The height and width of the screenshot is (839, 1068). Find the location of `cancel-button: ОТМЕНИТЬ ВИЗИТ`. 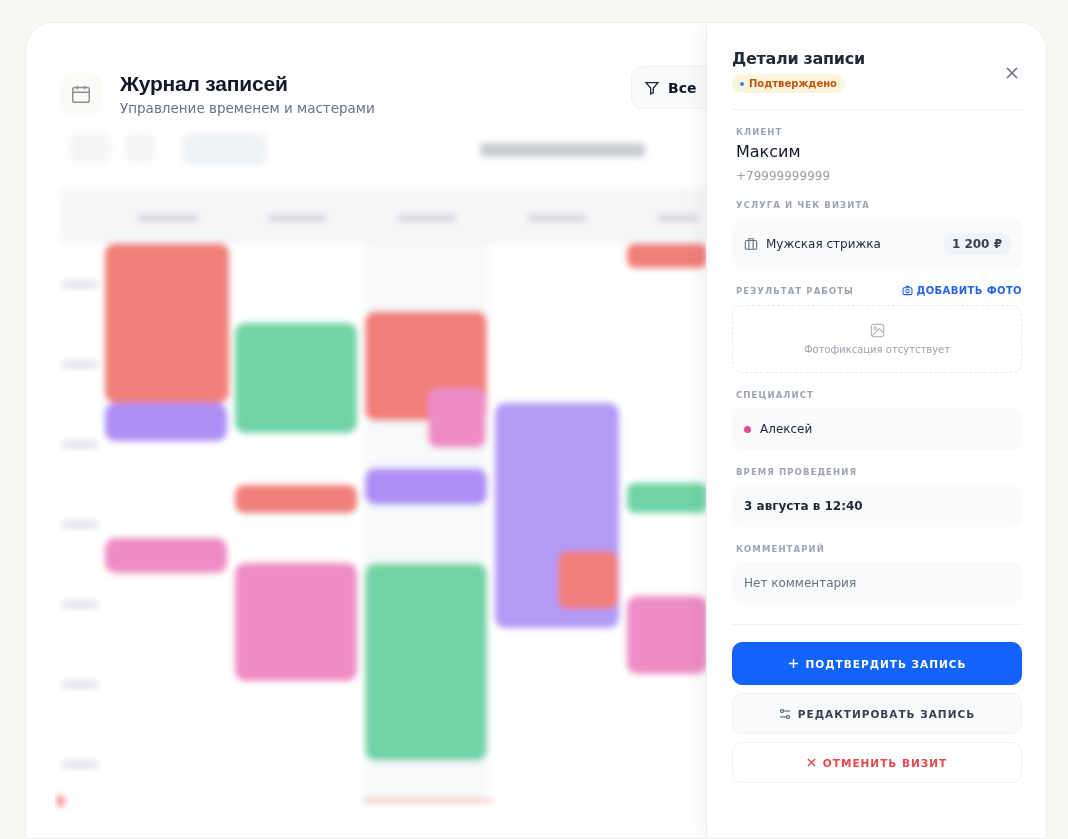

cancel-button: ОТМЕНИТЬ ВИЗИТ is located at coordinates (877, 762).